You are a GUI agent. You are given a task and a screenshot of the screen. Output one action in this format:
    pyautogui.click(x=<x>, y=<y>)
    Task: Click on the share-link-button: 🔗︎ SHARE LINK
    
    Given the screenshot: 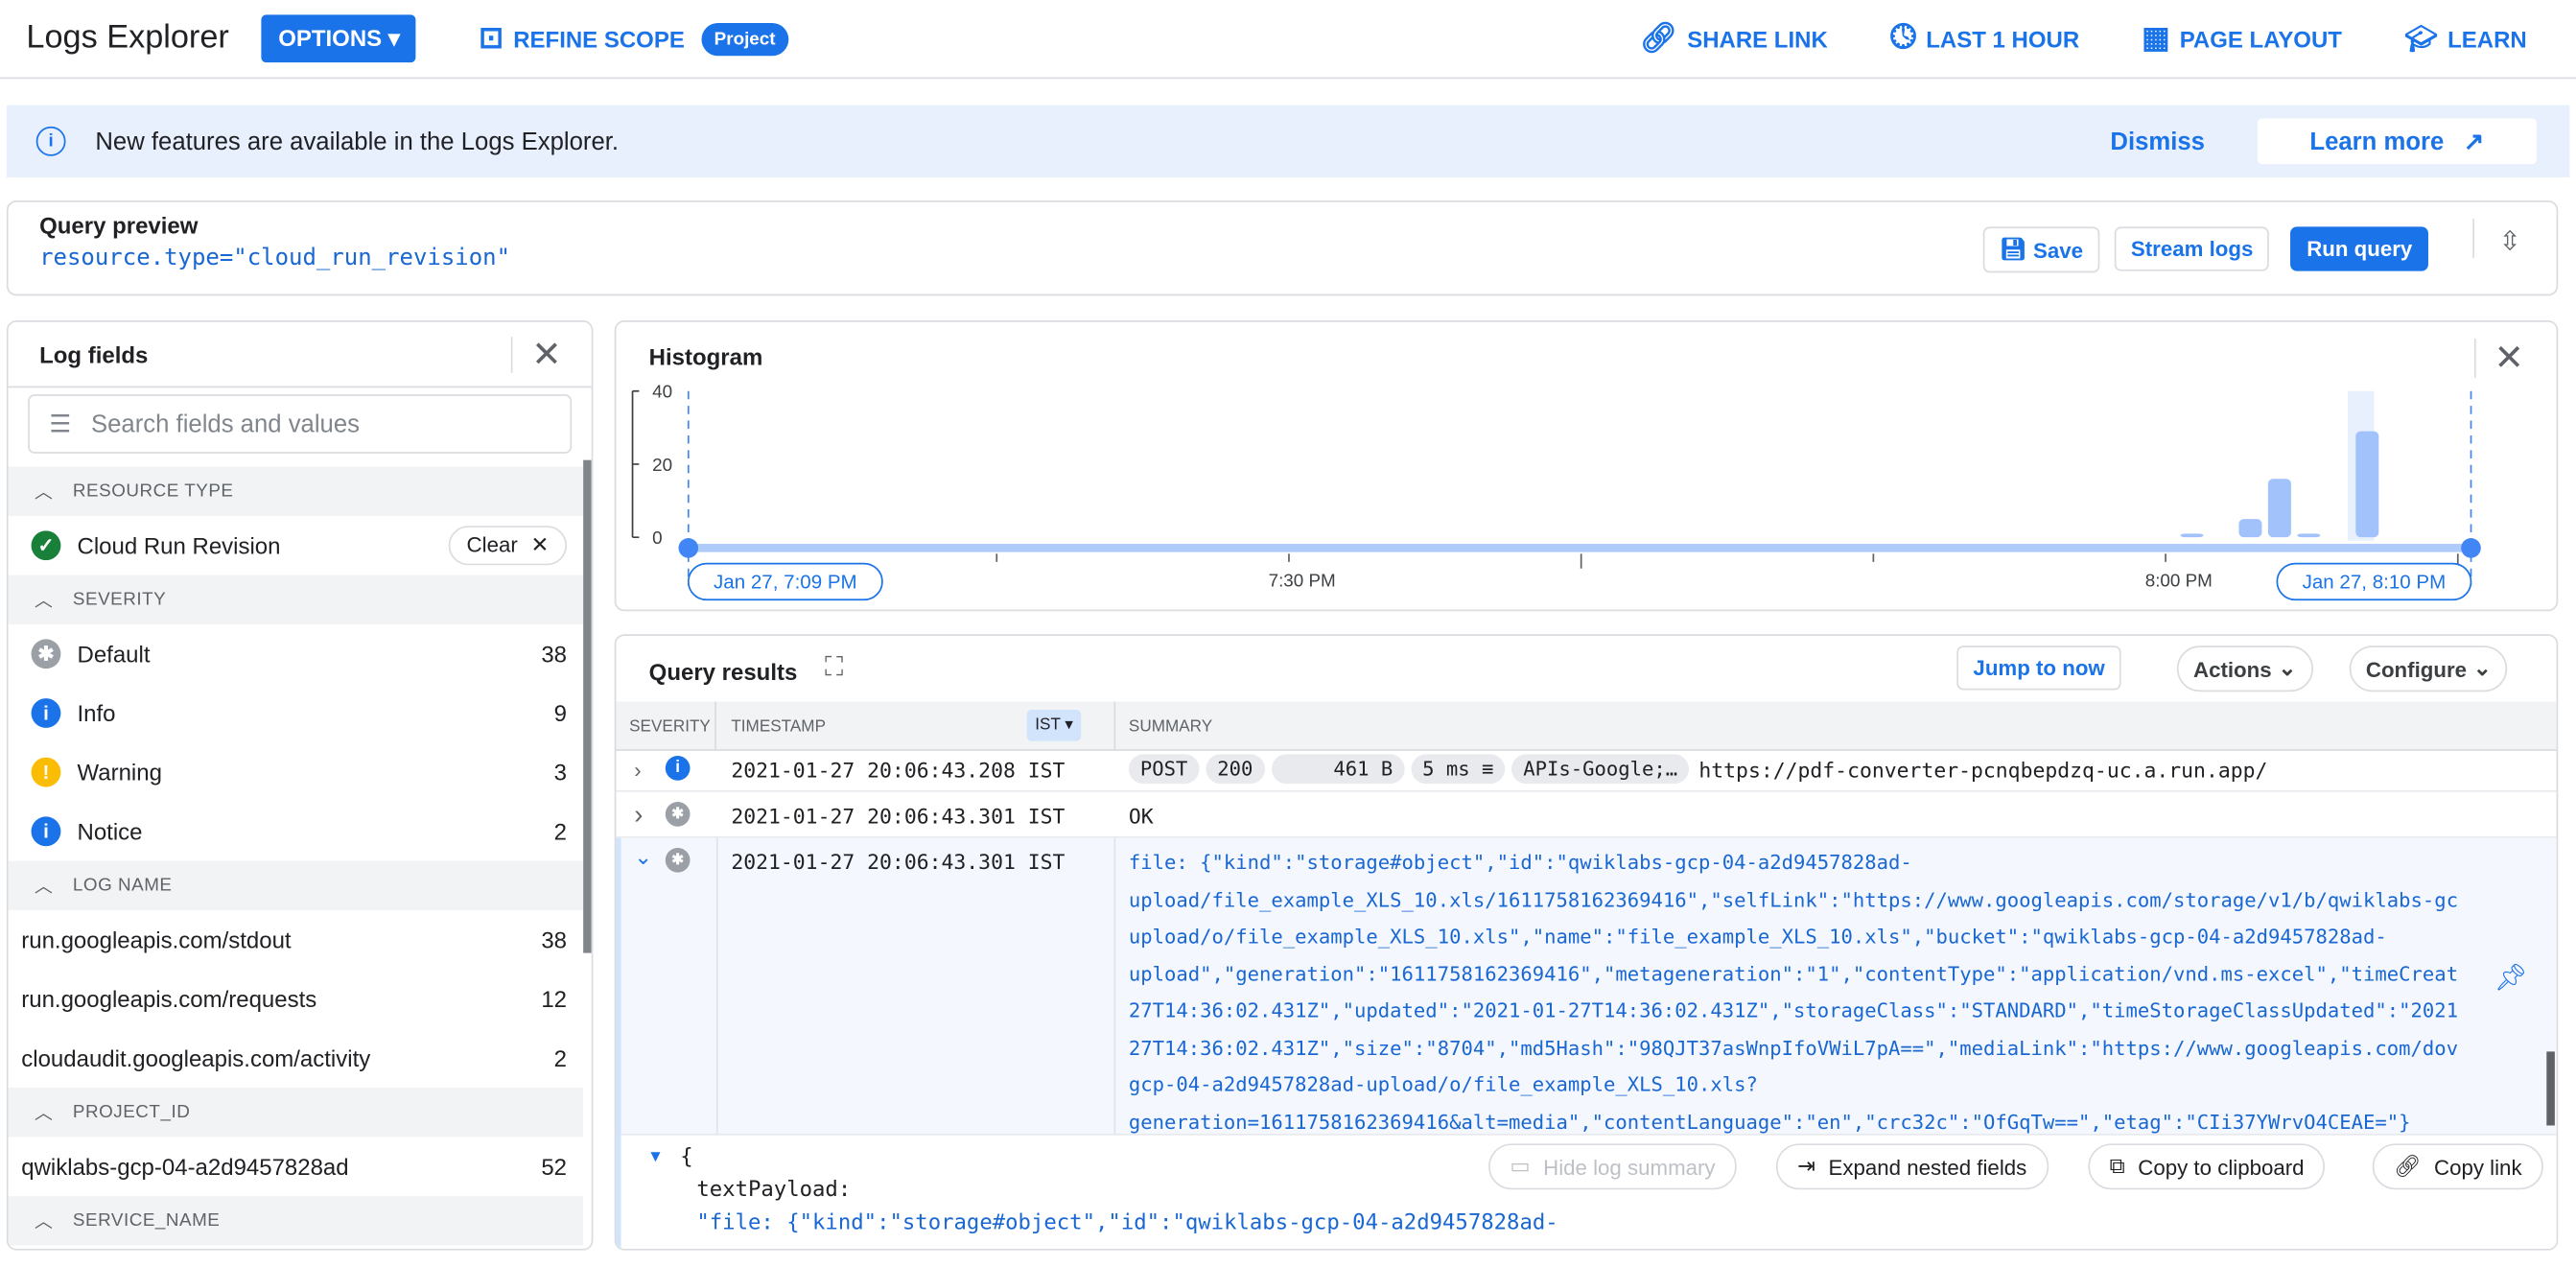 What is the action you would take?
    pyautogui.click(x=1734, y=39)
    